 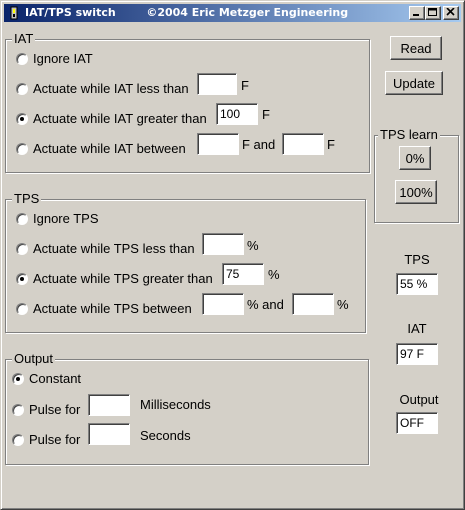 I want to click on iat-ignore-label: Ignore IAT, so click(x=63, y=58).